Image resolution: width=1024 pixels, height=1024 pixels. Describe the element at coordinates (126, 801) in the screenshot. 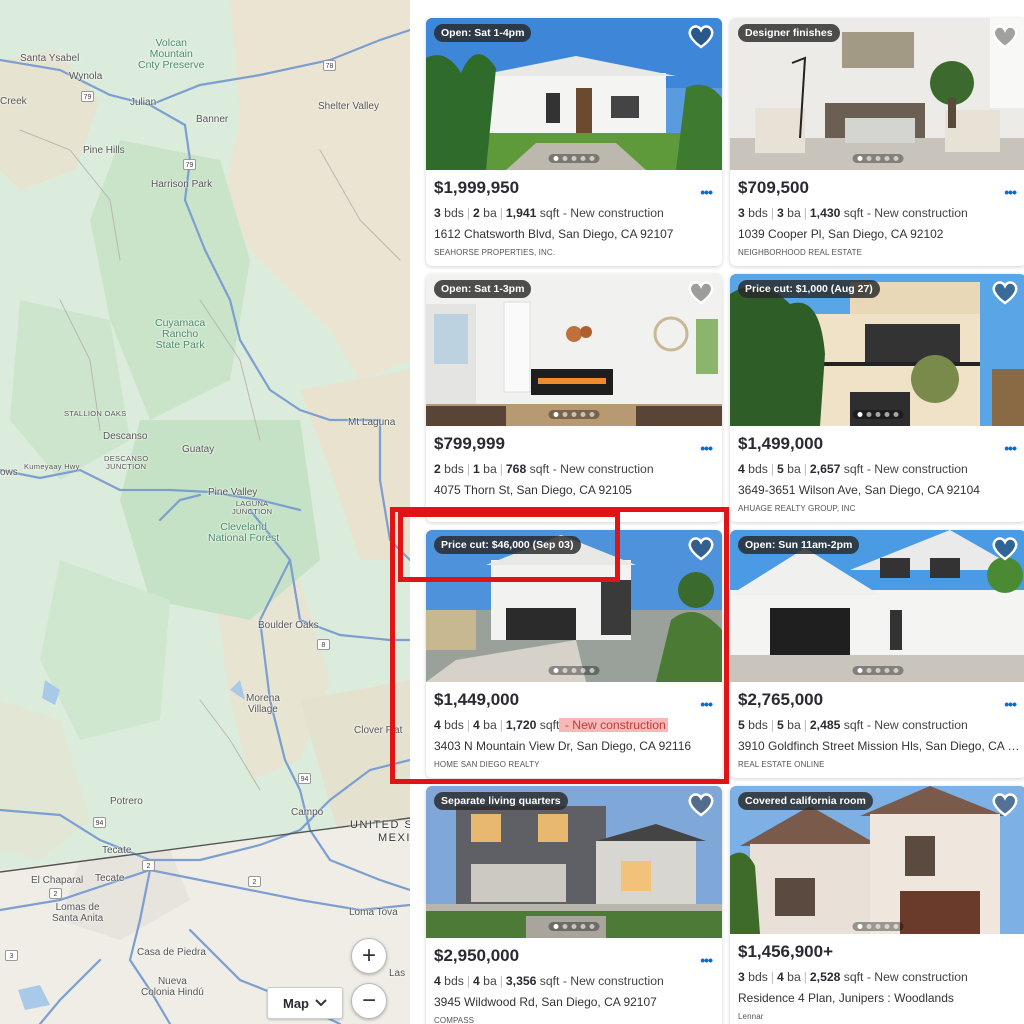

I see `map-label: Potrero` at that location.